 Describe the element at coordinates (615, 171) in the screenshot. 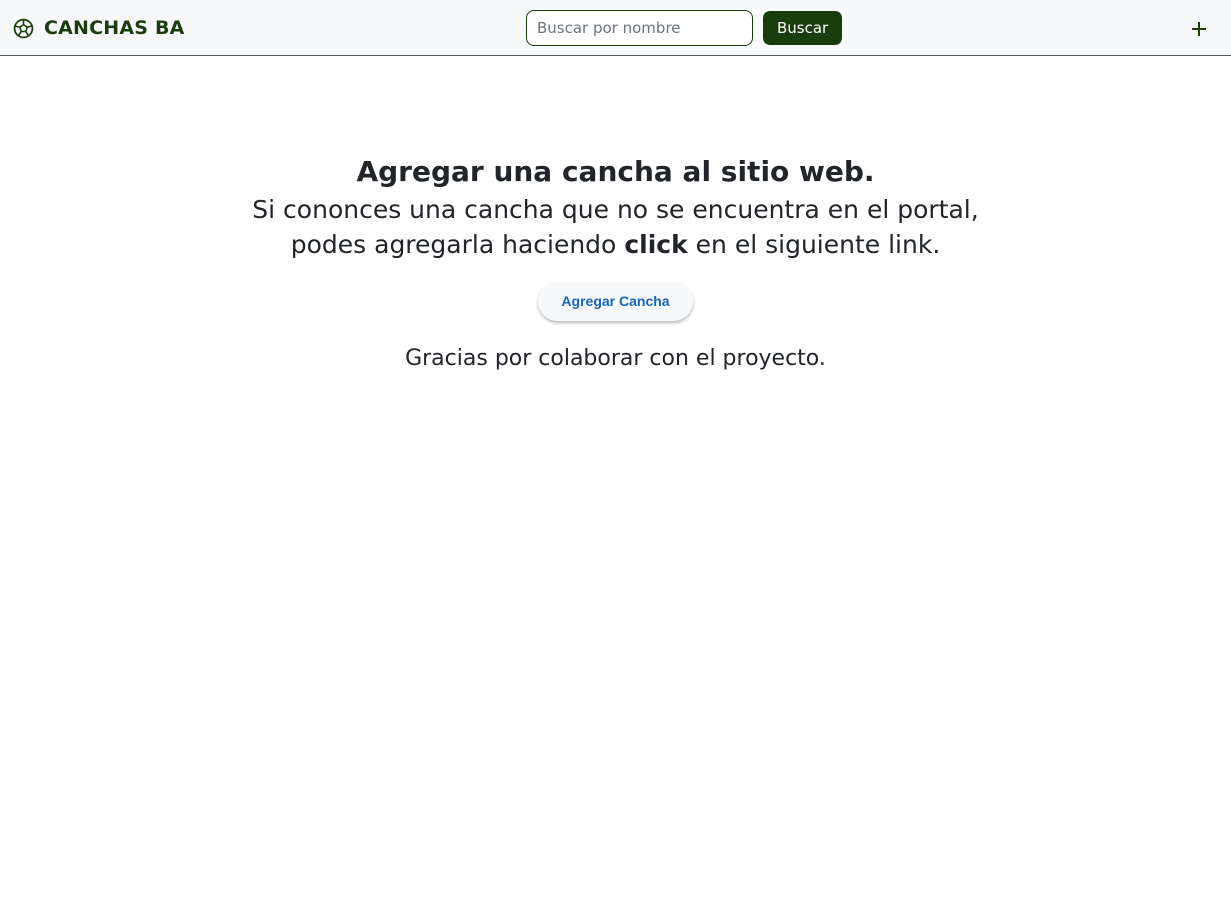

I see `page-title: Agregar una cancha al sitio web.` at that location.